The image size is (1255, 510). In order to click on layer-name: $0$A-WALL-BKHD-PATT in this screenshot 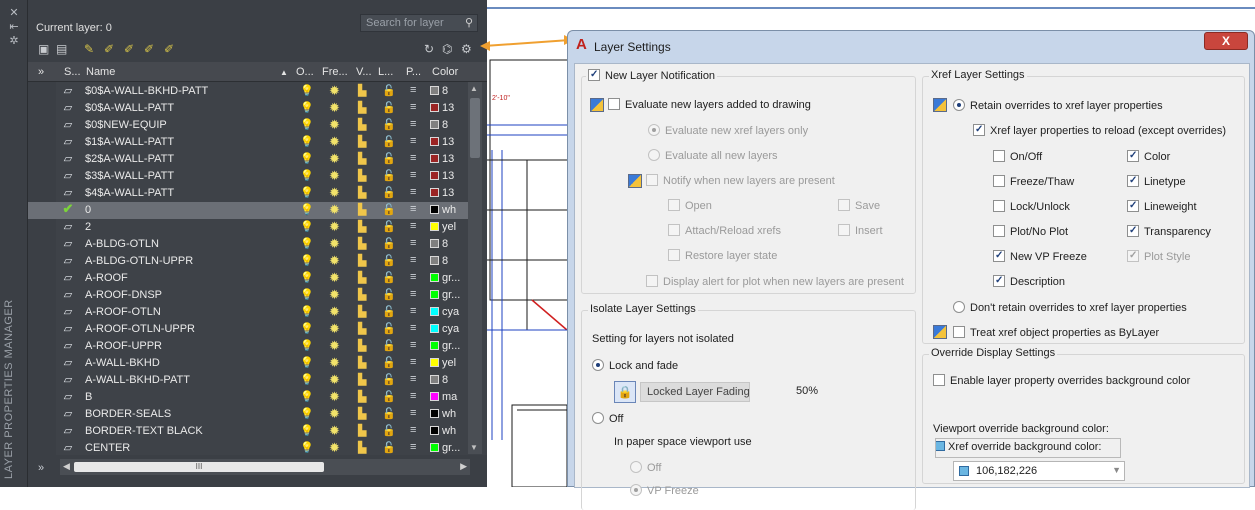, I will do `click(146, 91)`.